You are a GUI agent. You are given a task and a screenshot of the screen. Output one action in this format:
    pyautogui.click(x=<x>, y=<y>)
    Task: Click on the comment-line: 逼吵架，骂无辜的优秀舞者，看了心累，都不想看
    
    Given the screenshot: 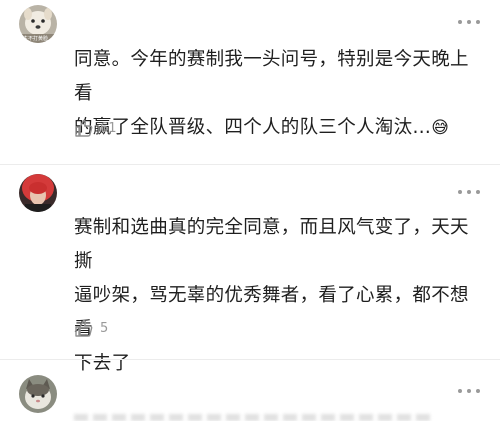 What is the action you would take?
    pyautogui.click(x=271, y=312)
    